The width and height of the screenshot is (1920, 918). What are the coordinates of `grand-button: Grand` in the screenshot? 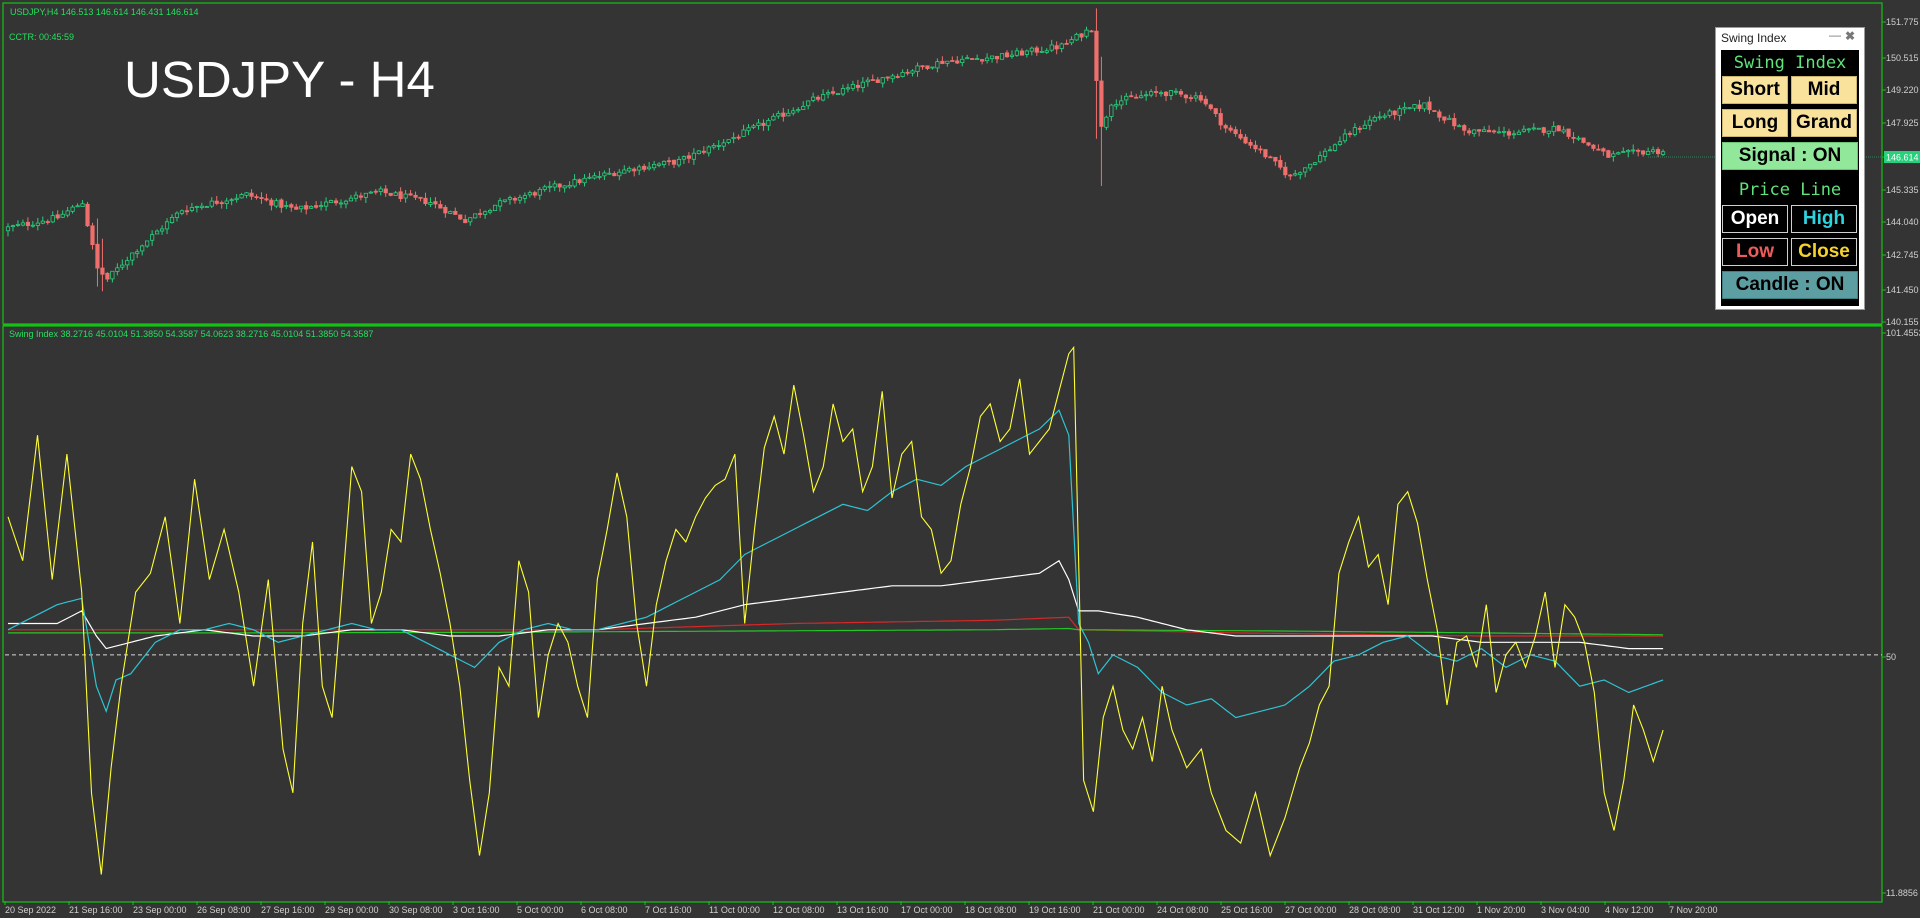 It's located at (1824, 123).